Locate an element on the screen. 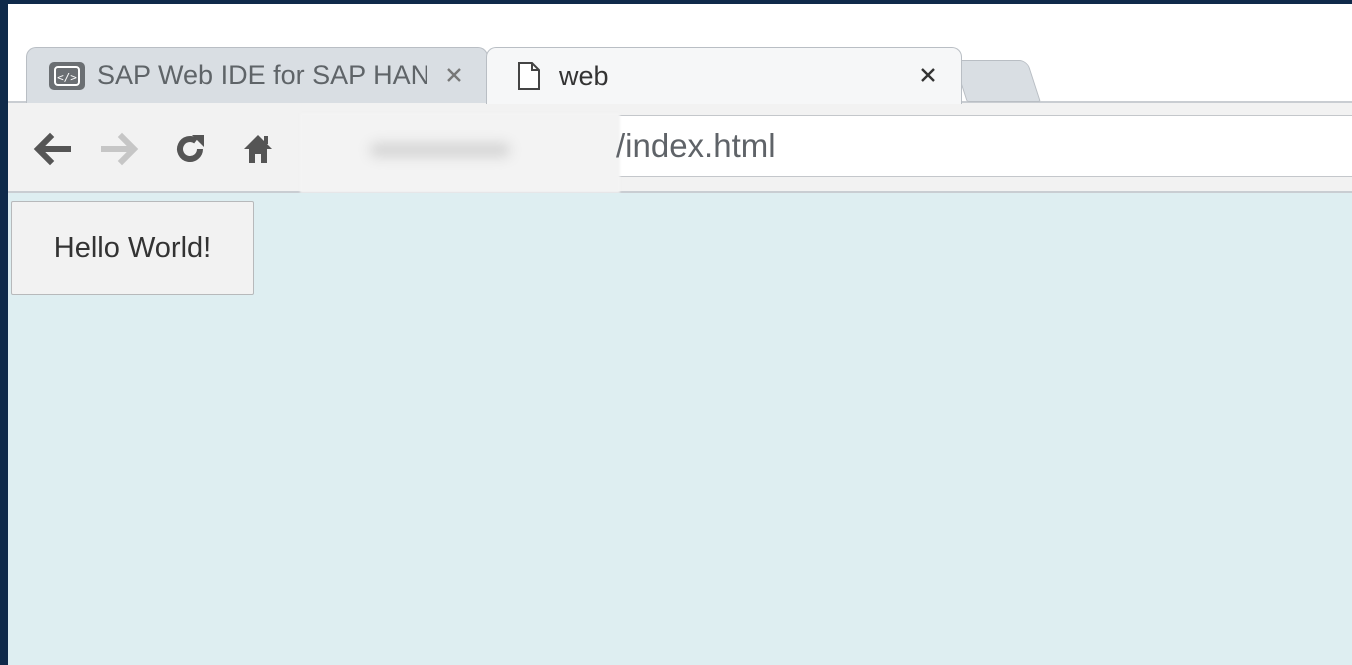  browser-toolbar: /index.html is located at coordinates (680, 148).